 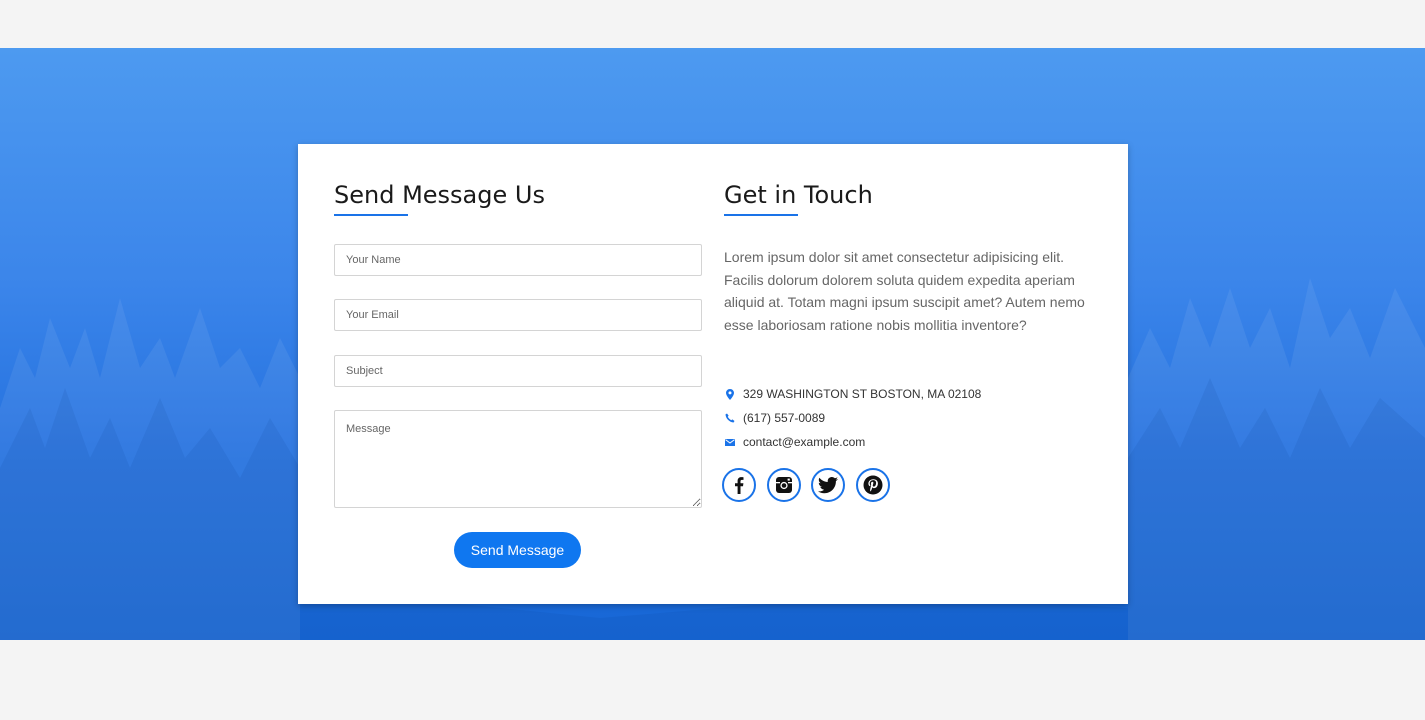 I want to click on pinterest-link, so click(x=872, y=485).